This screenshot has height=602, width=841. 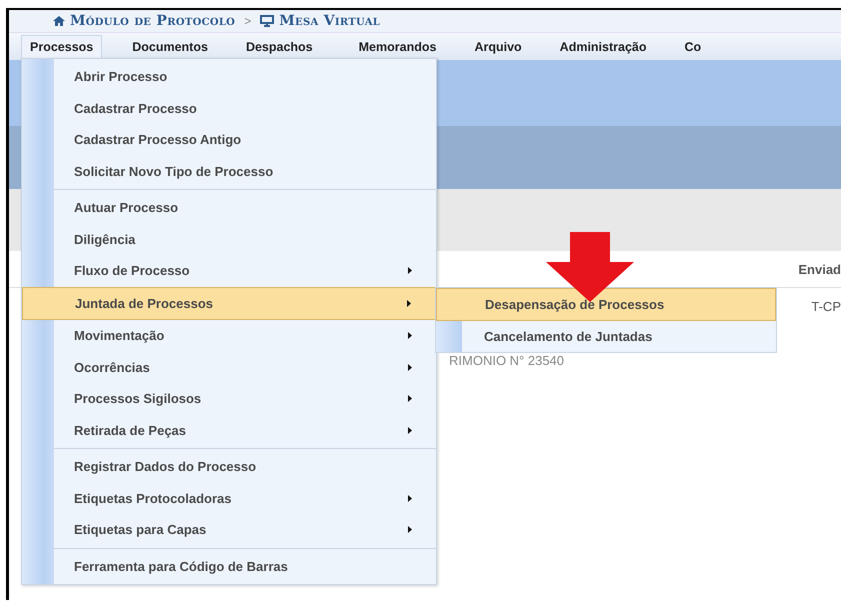 What do you see at coordinates (329, 21) in the screenshot?
I see `page-title: Mesa Virtual` at bounding box center [329, 21].